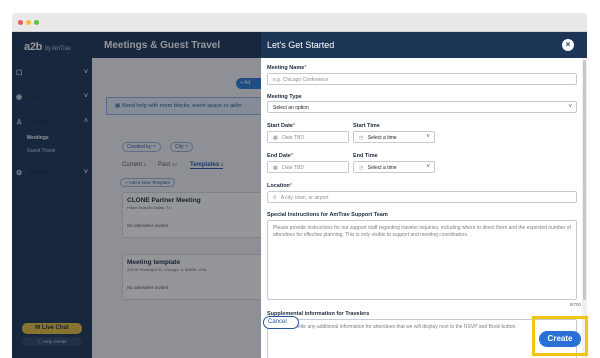 This screenshot has width=600, height=358. I want to click on meeting-name-input: e.g. Chicago Conference, so click(422, 79).